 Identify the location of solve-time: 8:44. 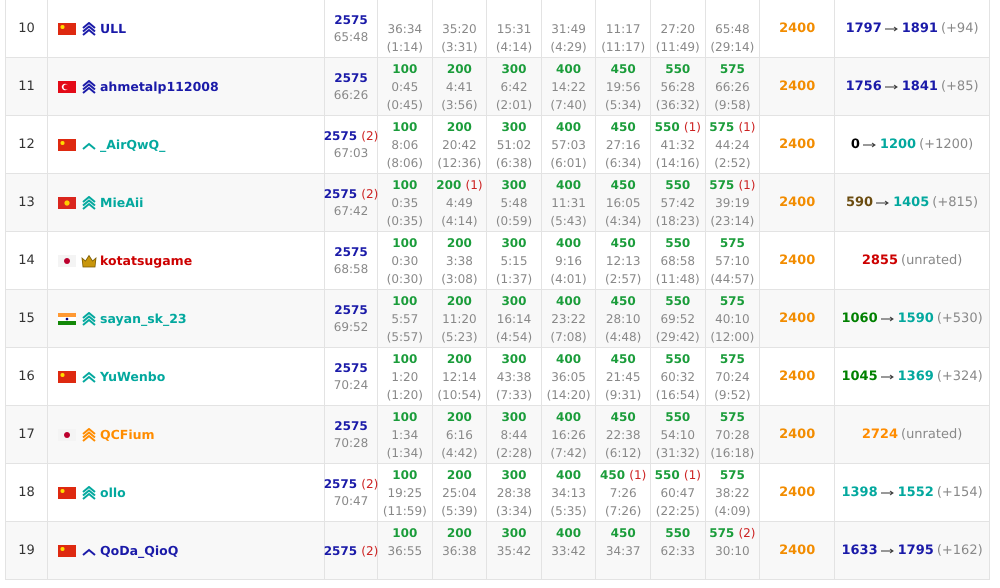
(514, 435).